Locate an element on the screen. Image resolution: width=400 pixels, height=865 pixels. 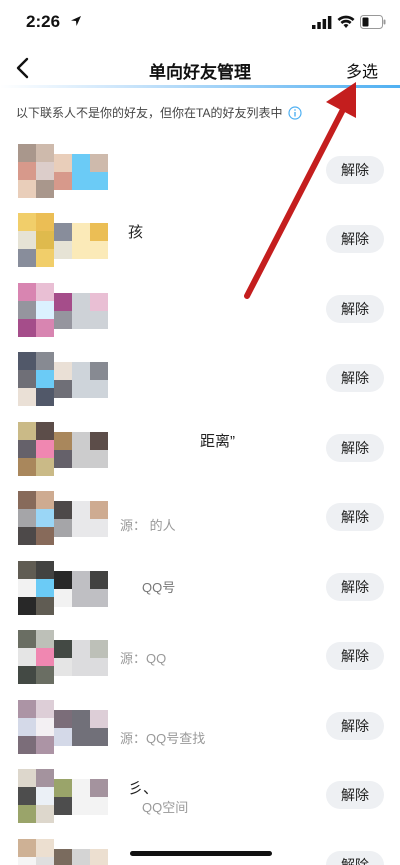
contact-row: 孩 解除 is located at coordinates (200, 240).